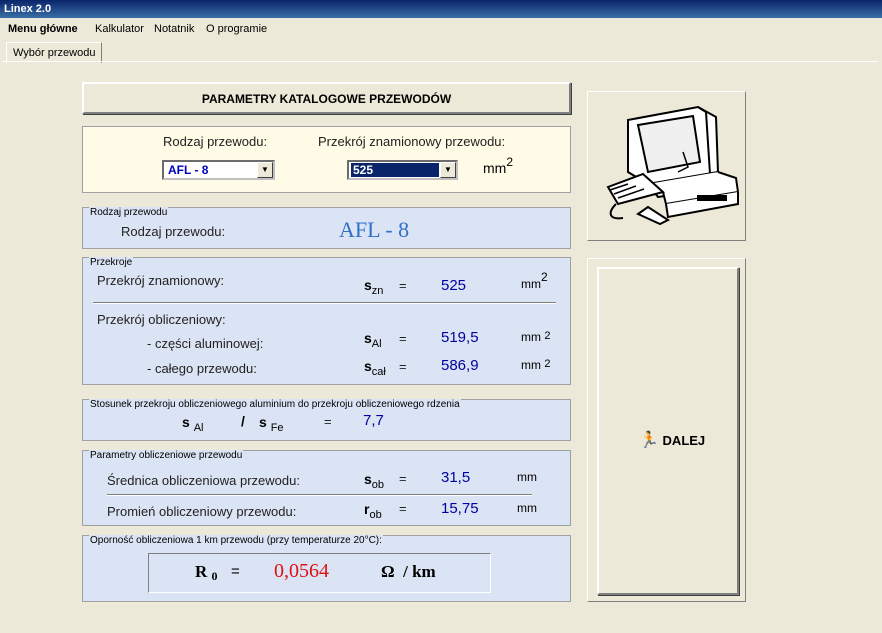  Describe the element at coordinates (510, 162) in the screenshot. I see `section-unit-exp: 2` at that location.